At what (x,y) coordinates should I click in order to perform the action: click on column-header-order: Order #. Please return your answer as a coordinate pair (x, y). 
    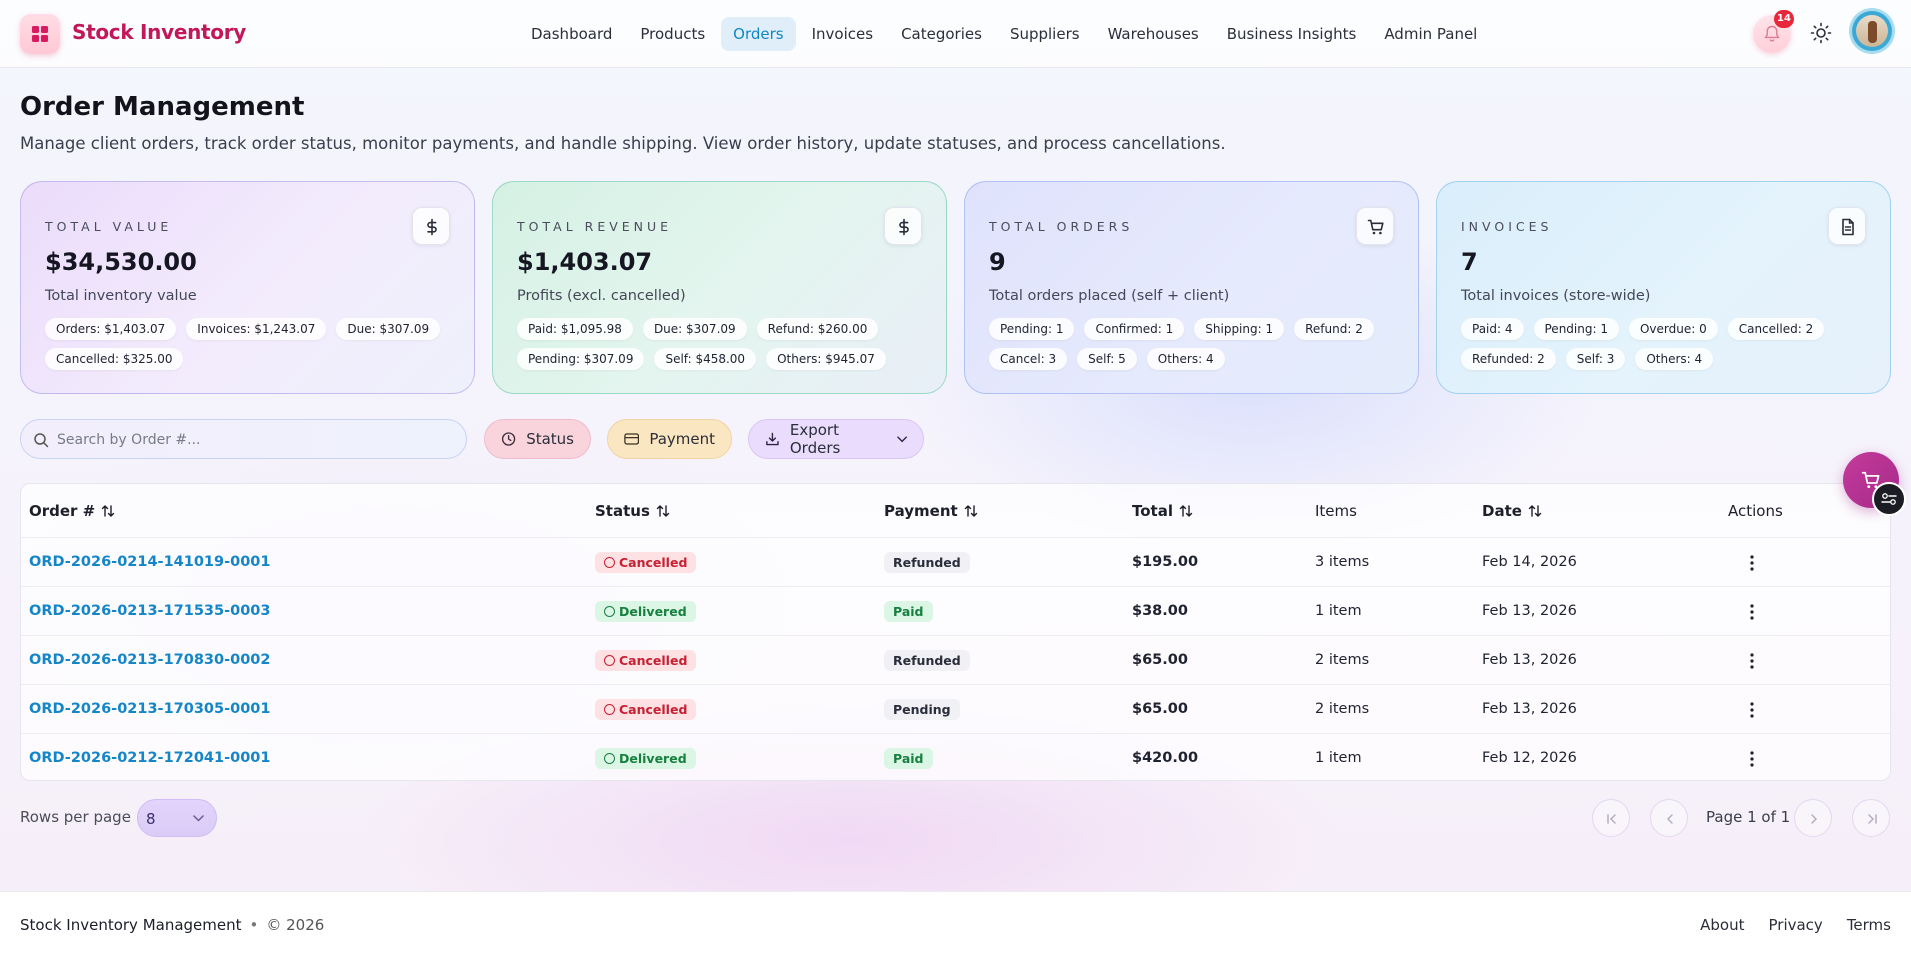
    Looking at the image, I should click on (72, 511).